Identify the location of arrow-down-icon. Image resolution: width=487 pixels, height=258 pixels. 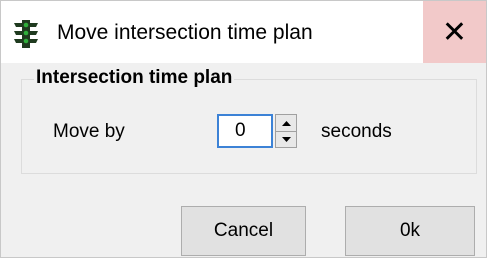
(286, 139).